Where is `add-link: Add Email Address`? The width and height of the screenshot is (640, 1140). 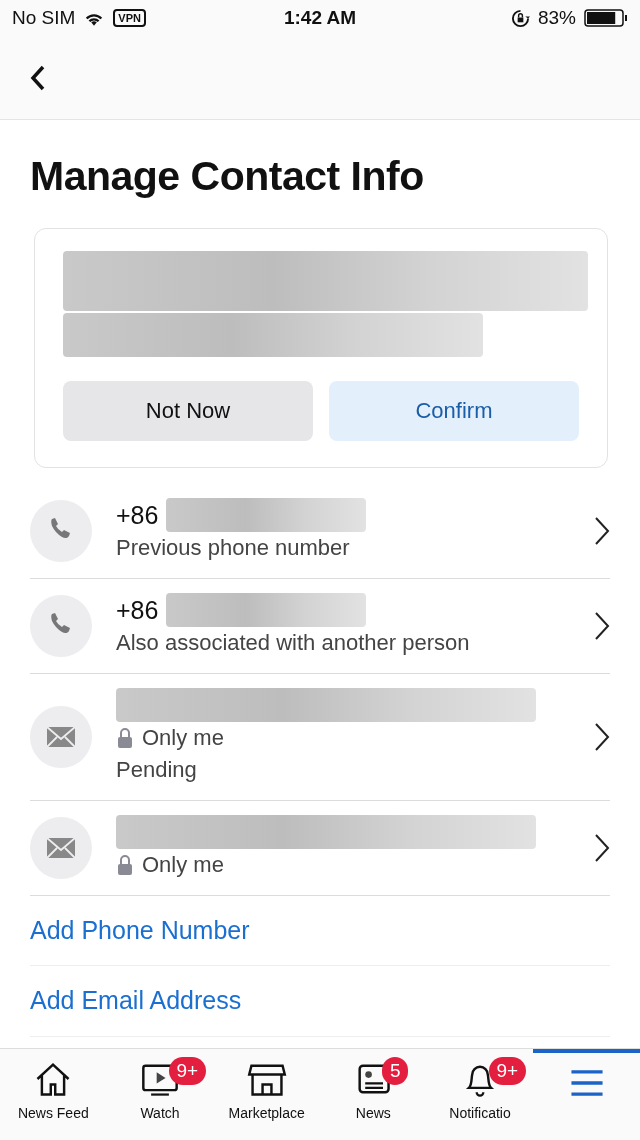
add-link: Add Email Address is located at coordinates (320, 1001).